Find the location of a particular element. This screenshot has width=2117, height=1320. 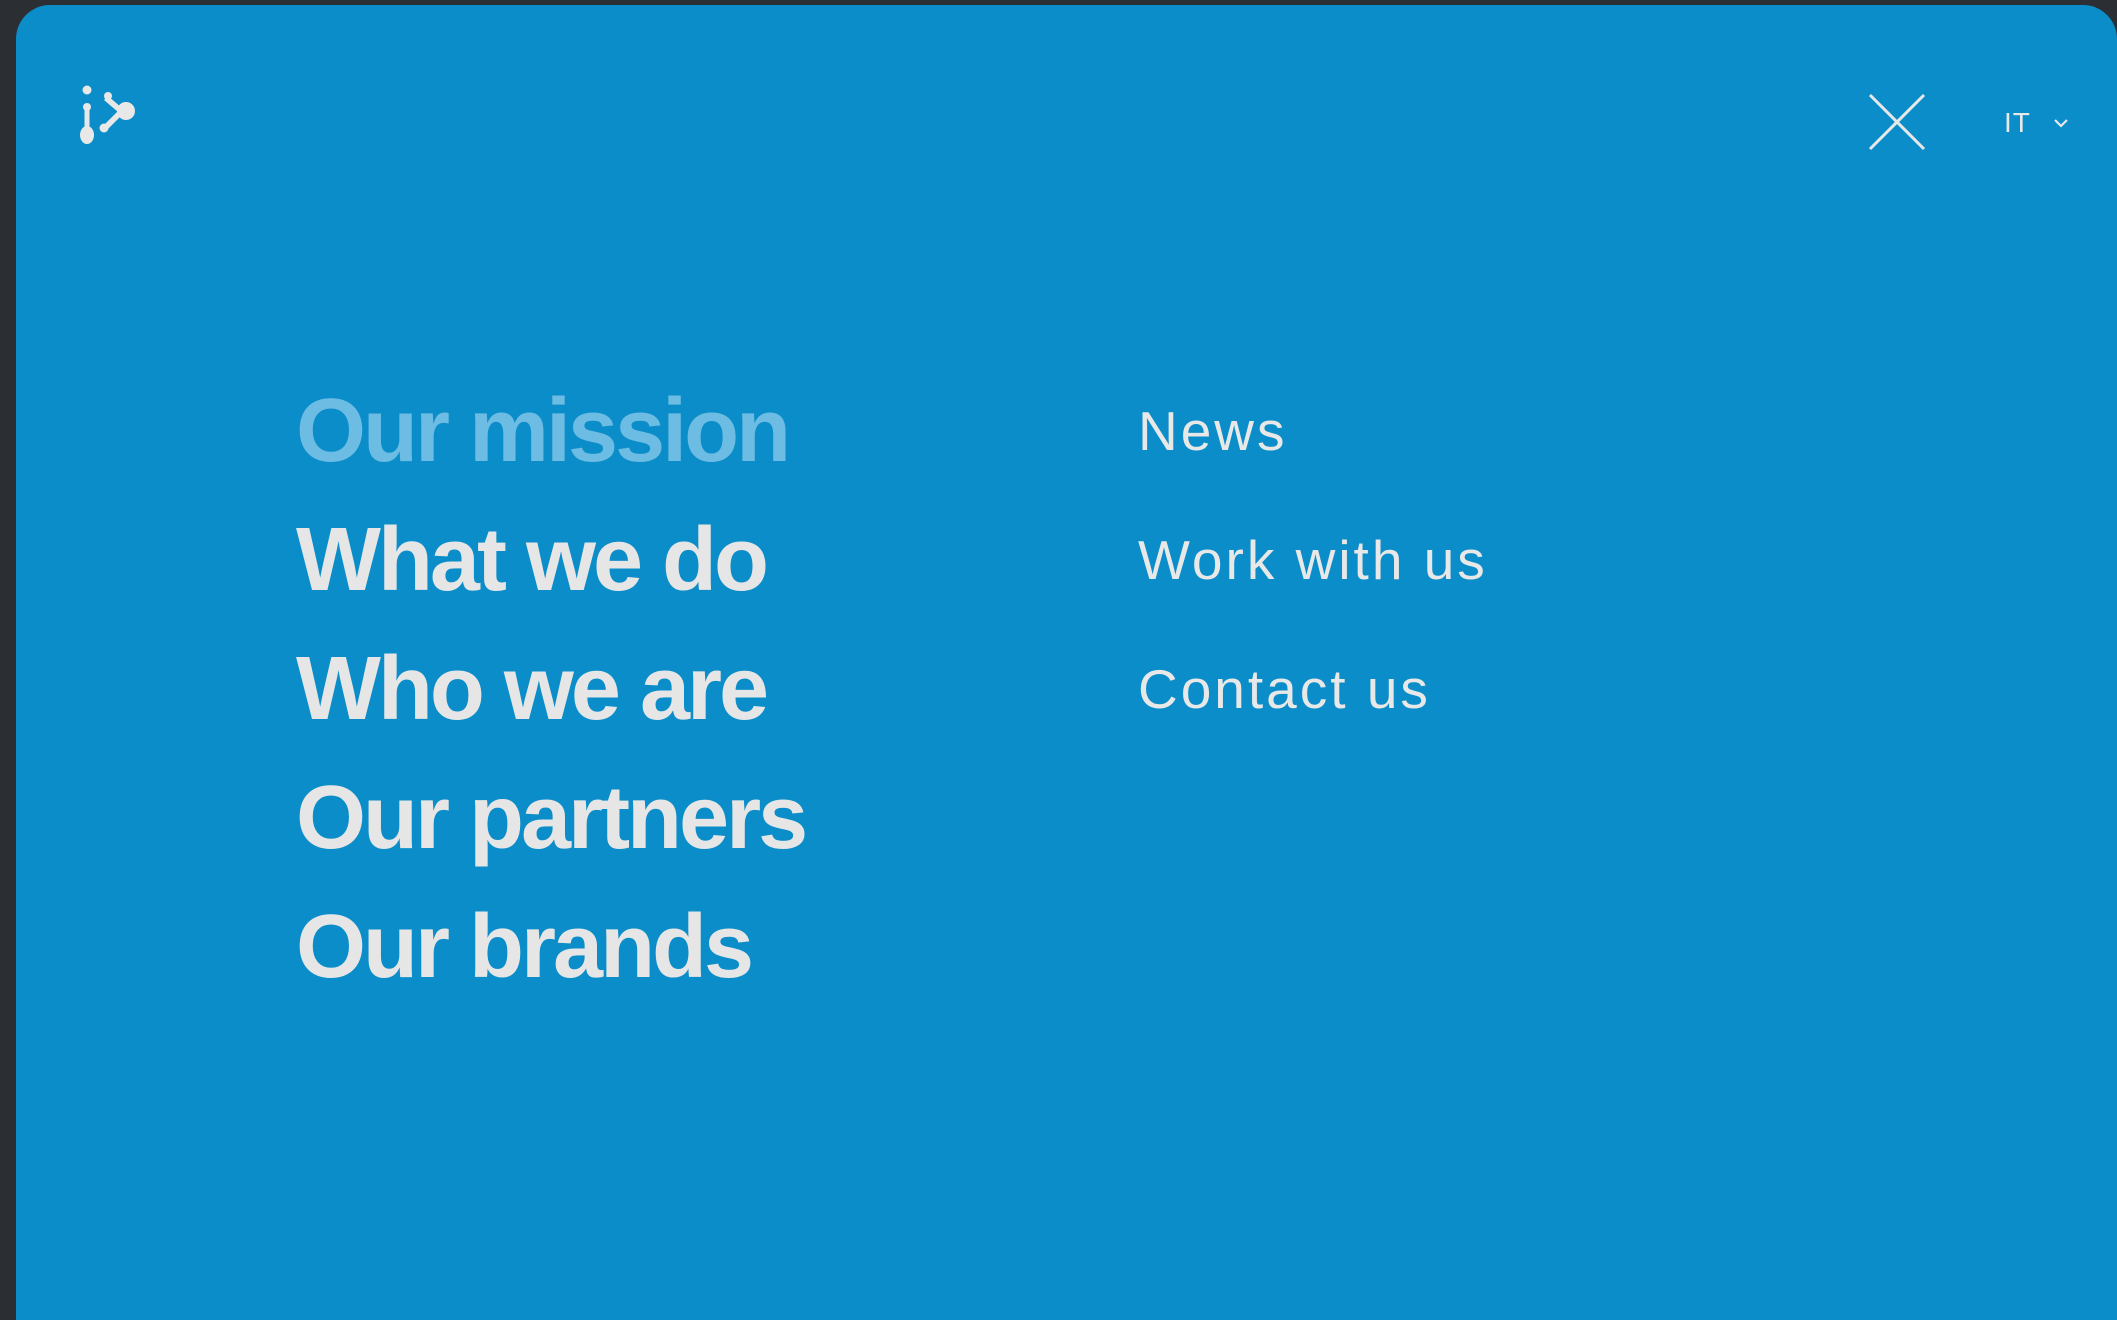

nav-item-who-we-are: Who we are is located at coordinates (550, 689).